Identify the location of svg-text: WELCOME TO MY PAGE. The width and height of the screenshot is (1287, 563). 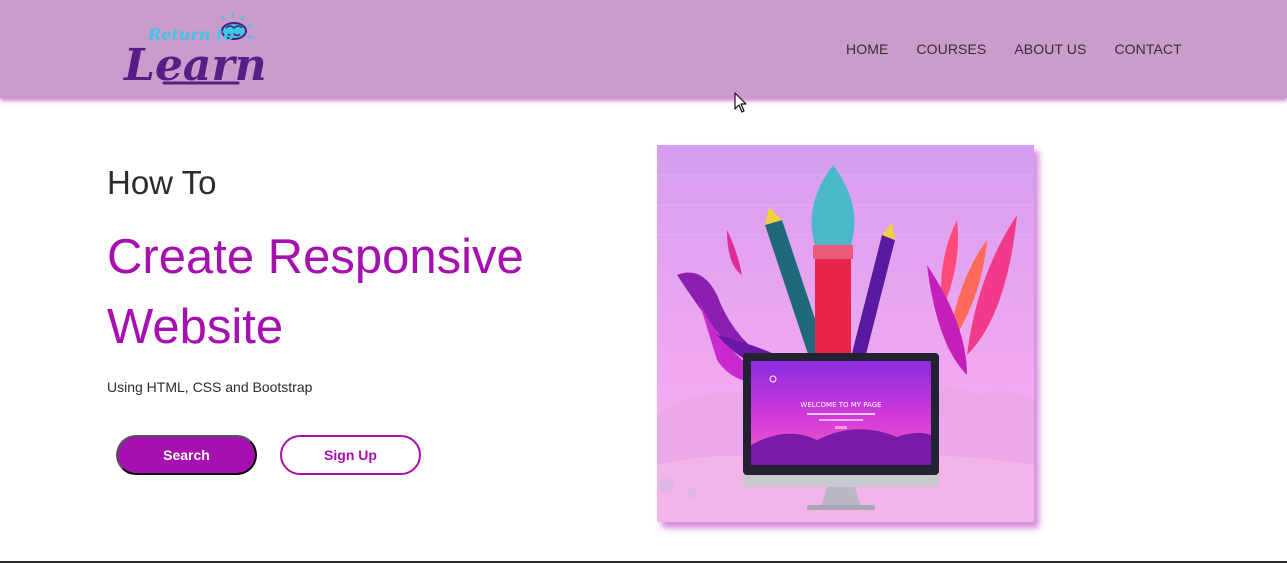
(840, 405).